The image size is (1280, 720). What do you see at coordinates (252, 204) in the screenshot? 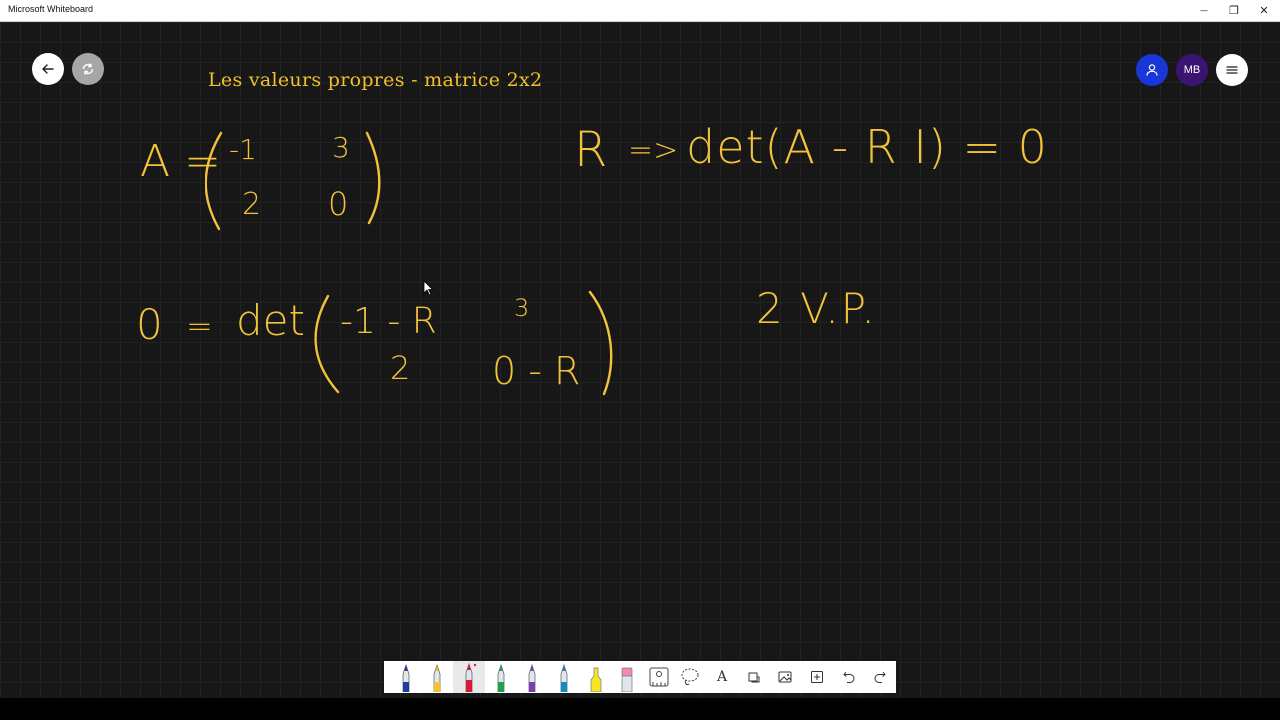
I see `ink-m21: 2` at bounding box center [252, 204].